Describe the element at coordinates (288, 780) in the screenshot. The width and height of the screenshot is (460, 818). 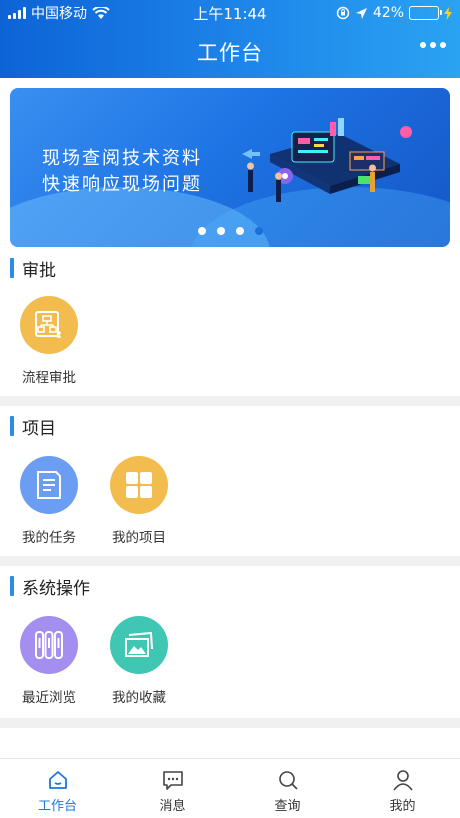
I see `search-icon` at that location.